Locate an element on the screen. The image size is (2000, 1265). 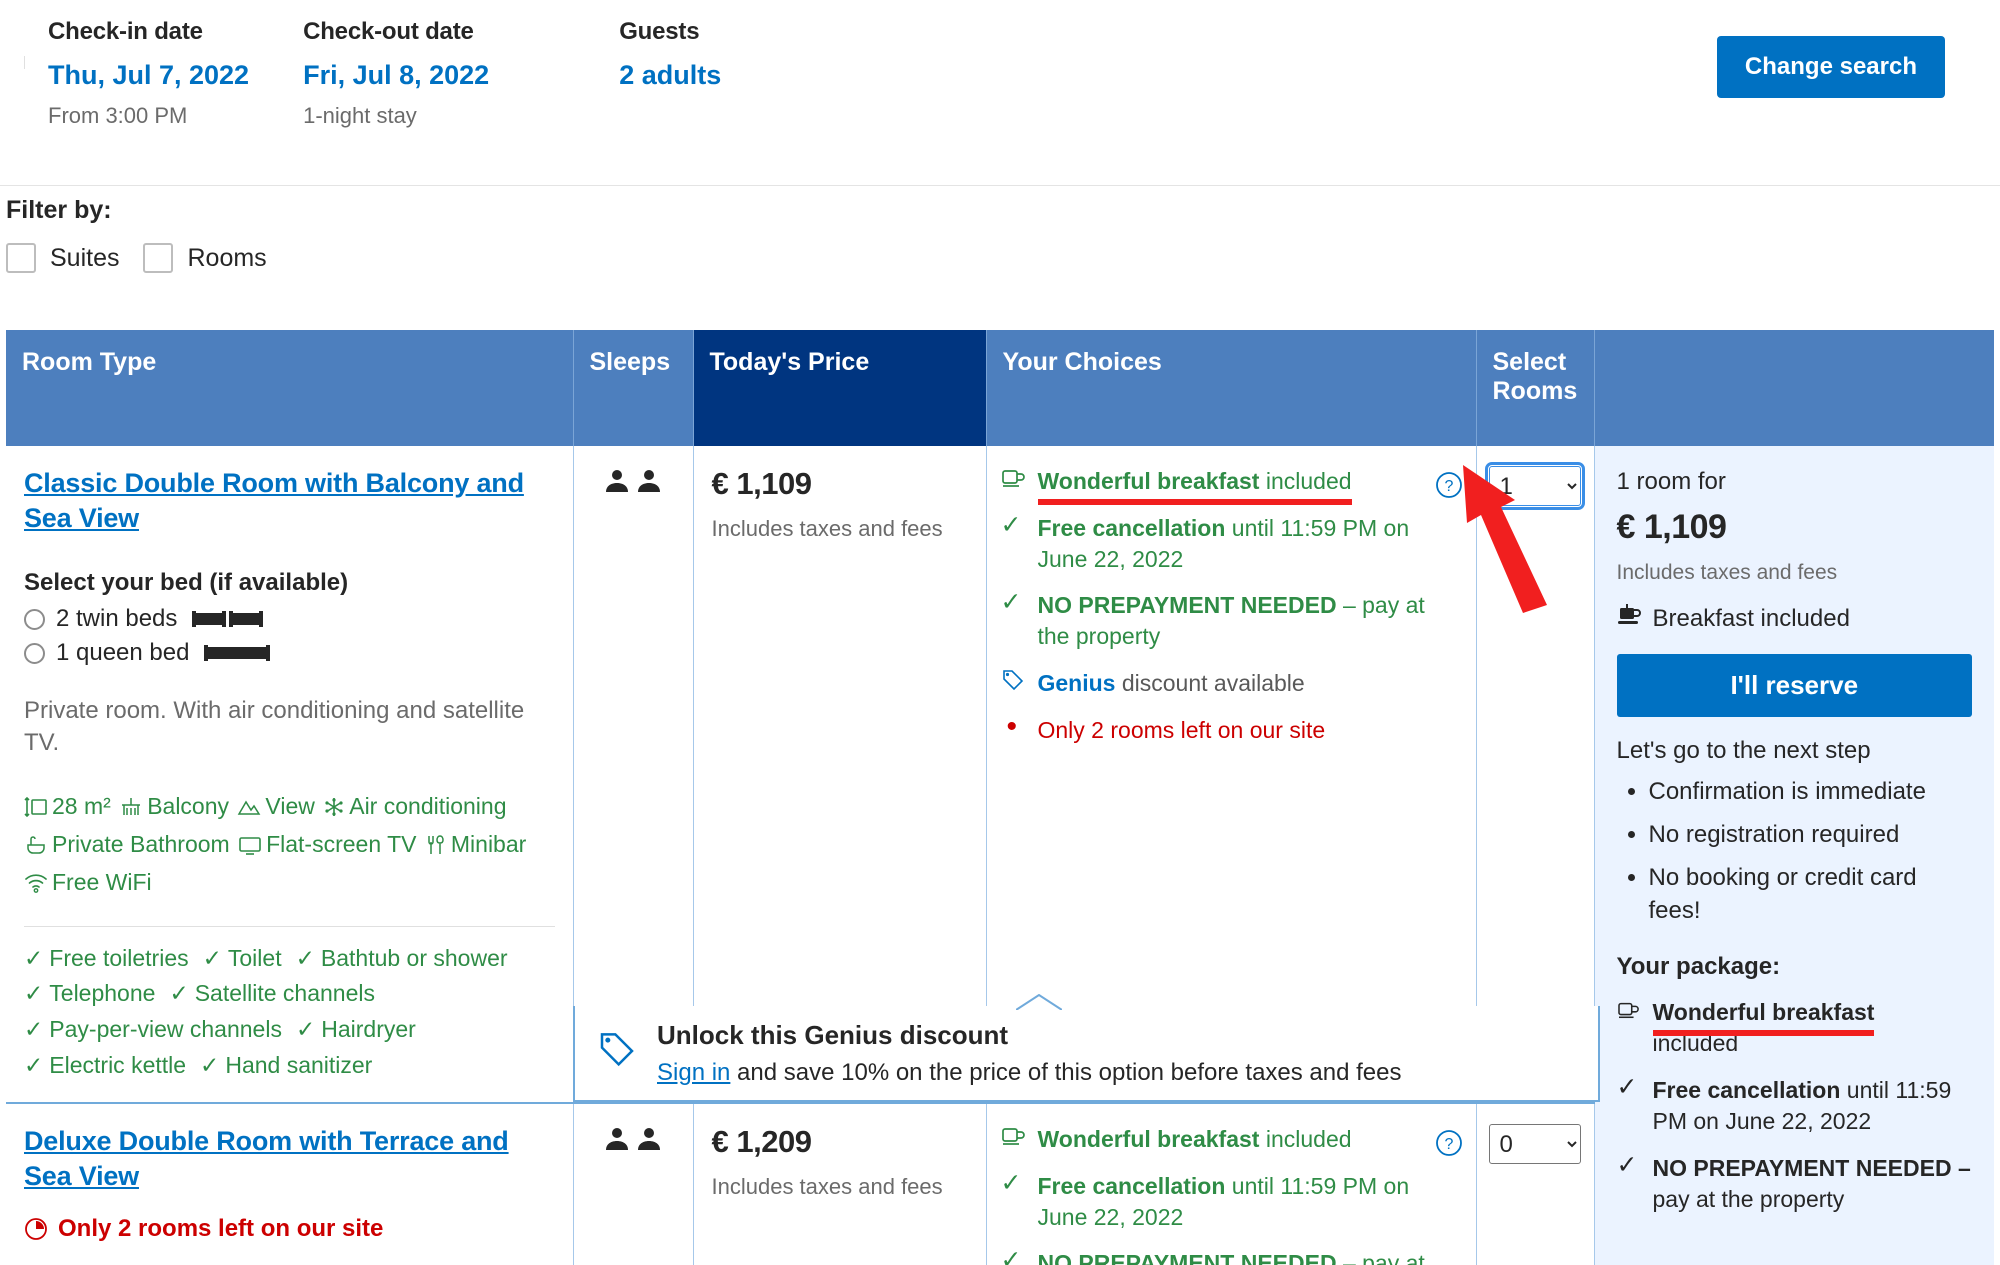
queen-bed-icon is located at coordinates (237, 653).